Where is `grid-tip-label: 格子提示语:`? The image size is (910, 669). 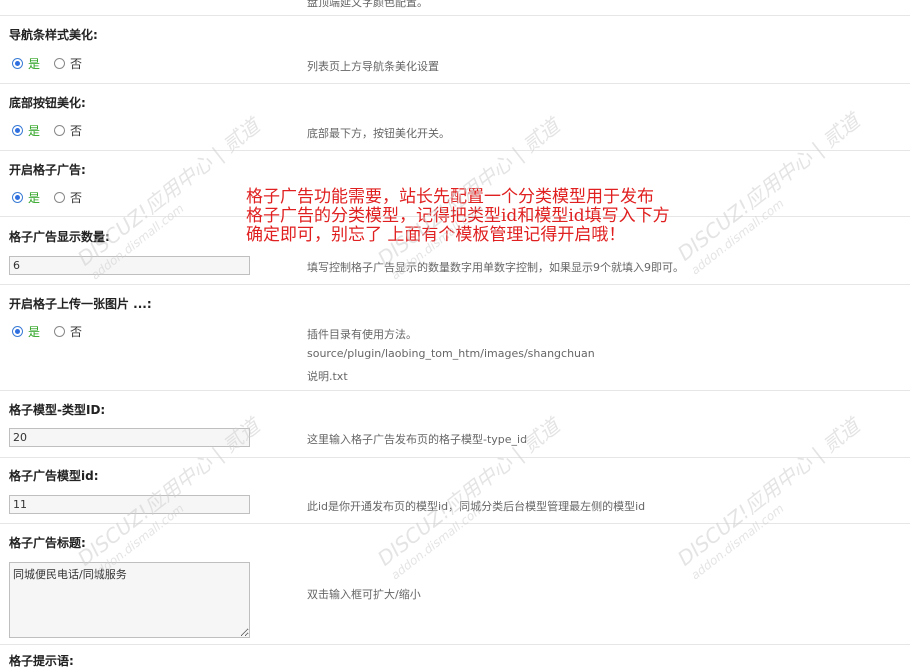
grid-tip-label: 格子提示语: is located at coordinates (41, 661).